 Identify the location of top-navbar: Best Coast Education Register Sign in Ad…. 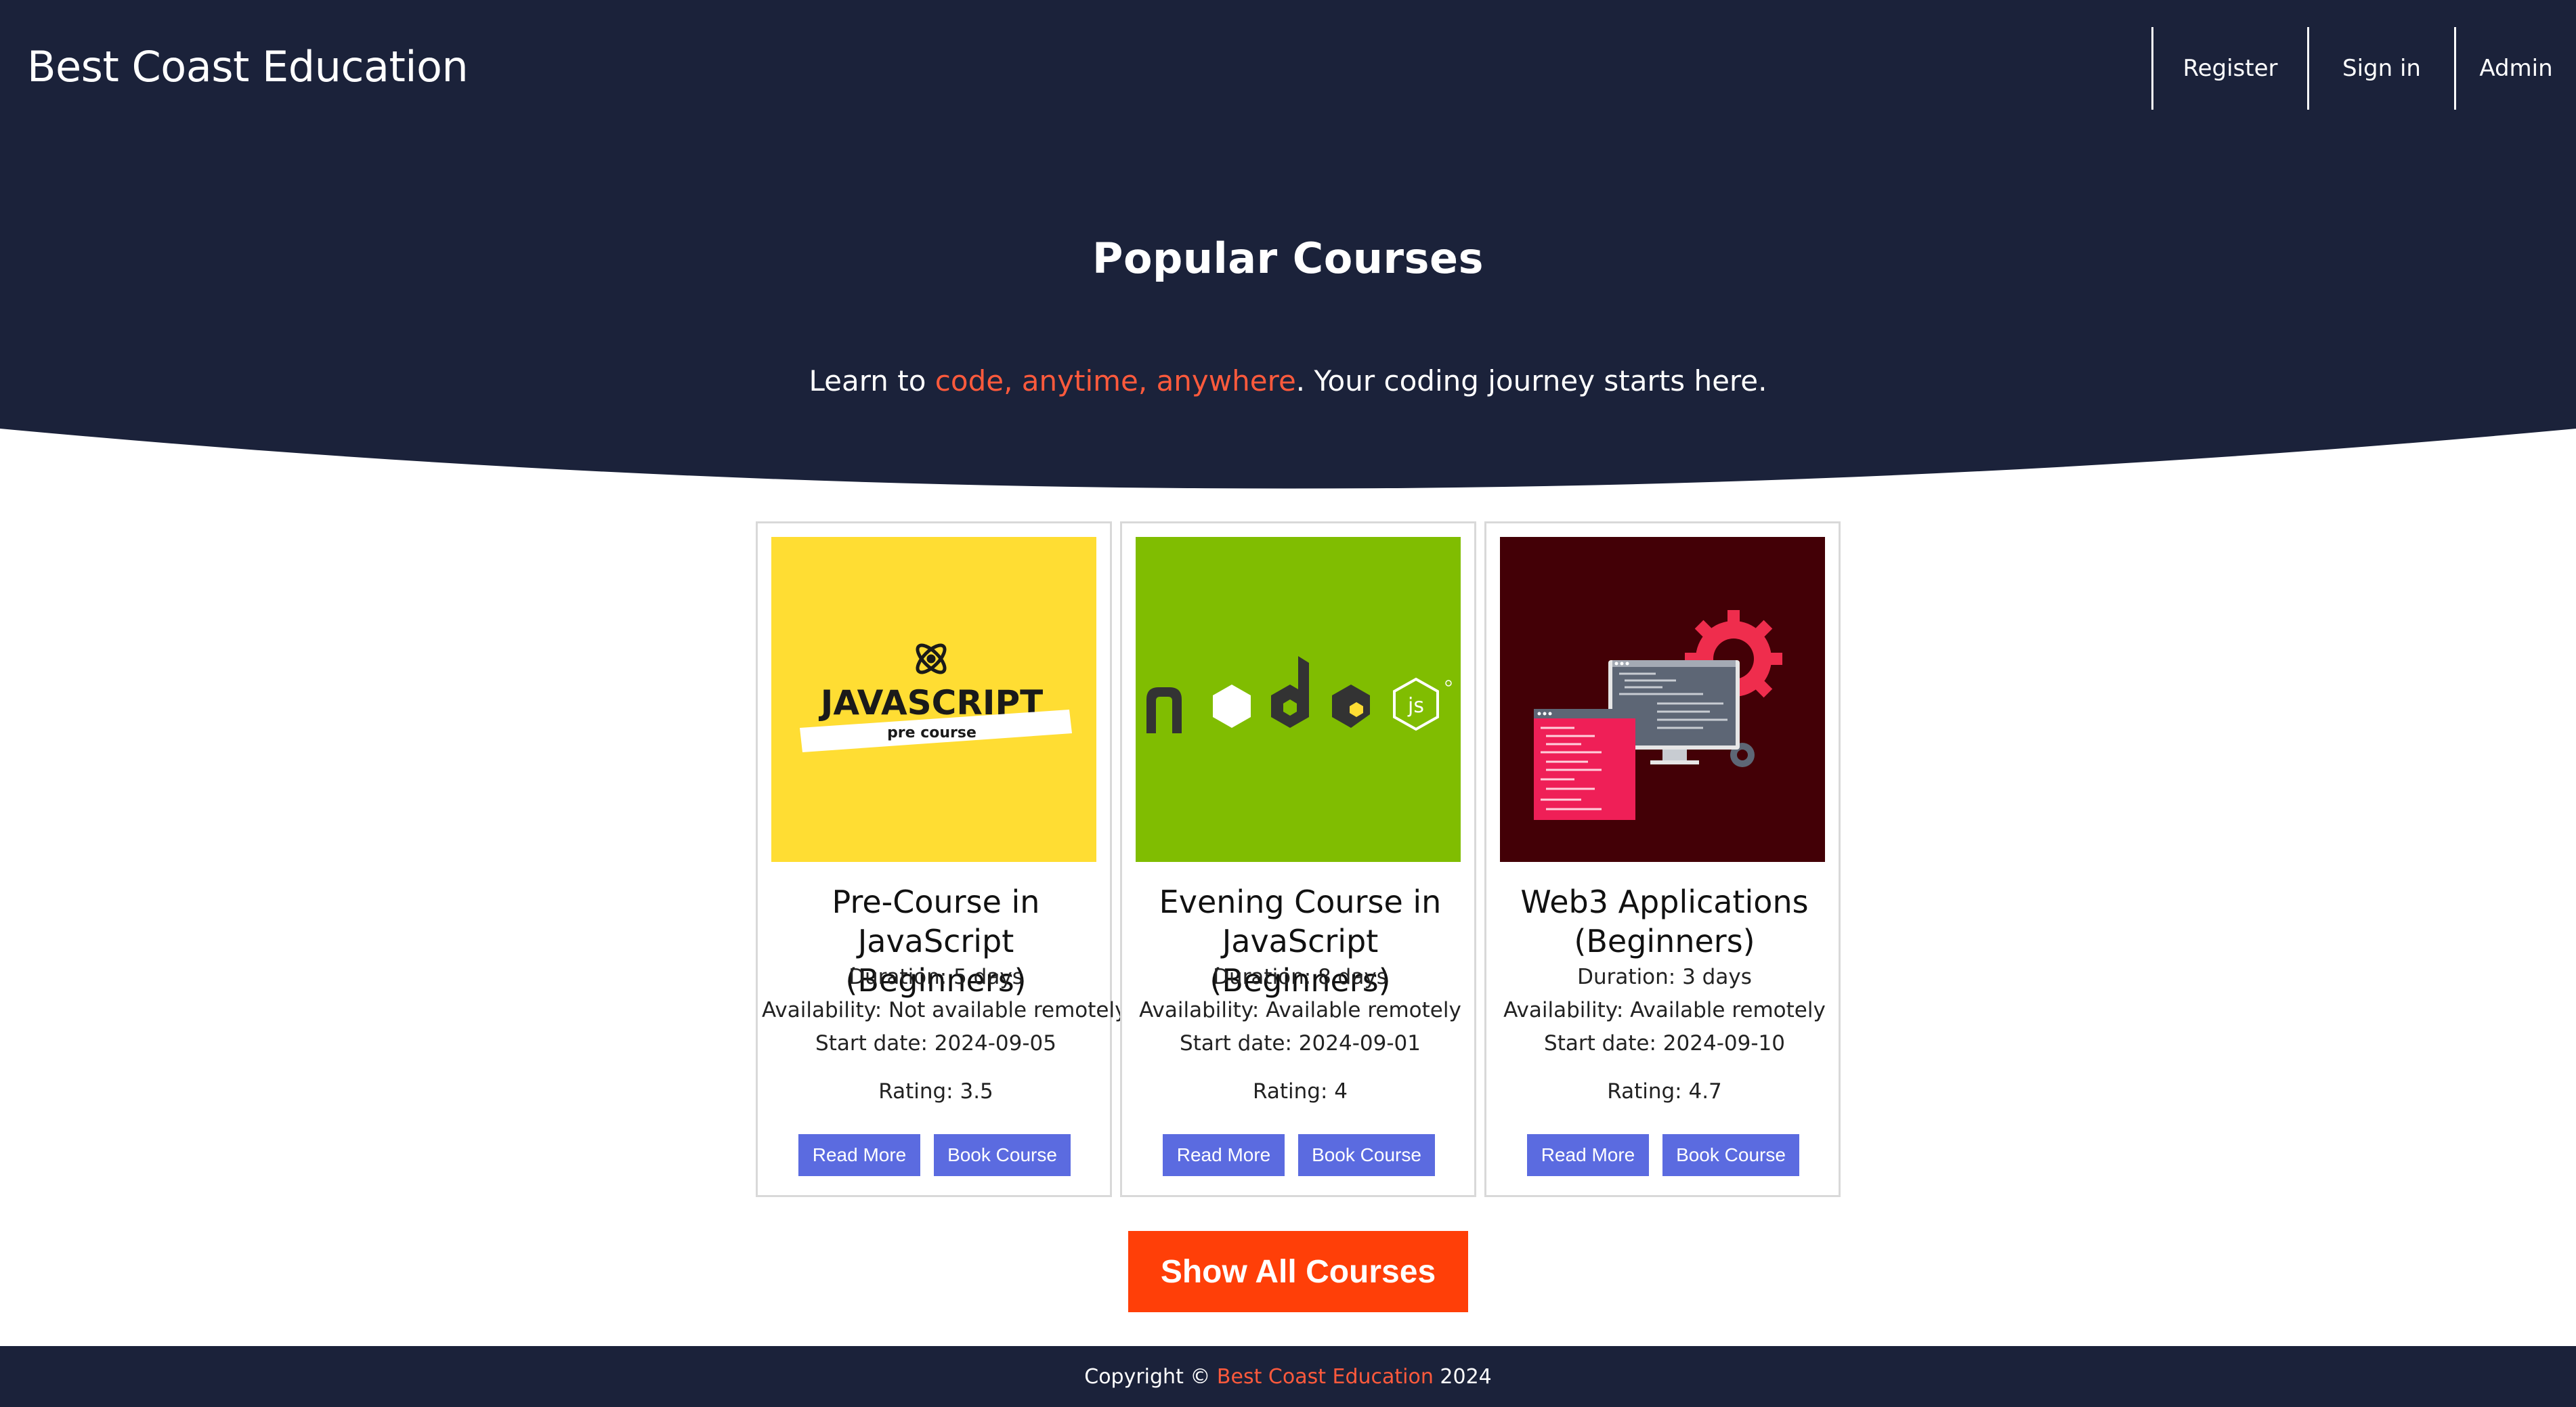
(1288, 67).